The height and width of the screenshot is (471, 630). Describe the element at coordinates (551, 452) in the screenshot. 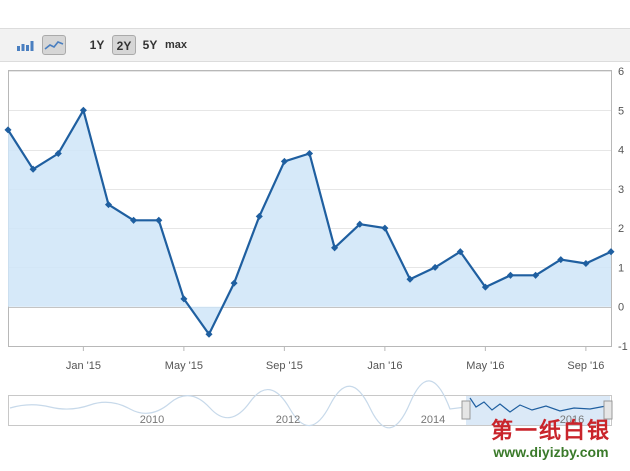

I see `watermark-url: www.diyizby.com` at that location.